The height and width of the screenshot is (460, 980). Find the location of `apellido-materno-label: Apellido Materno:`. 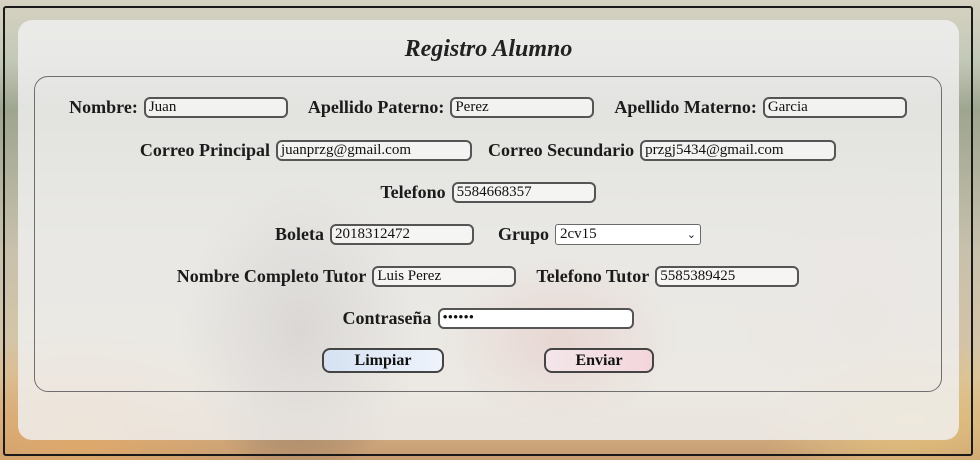

apellido-materno-label: Apellido Materno: is located at coordinates (685, 107).